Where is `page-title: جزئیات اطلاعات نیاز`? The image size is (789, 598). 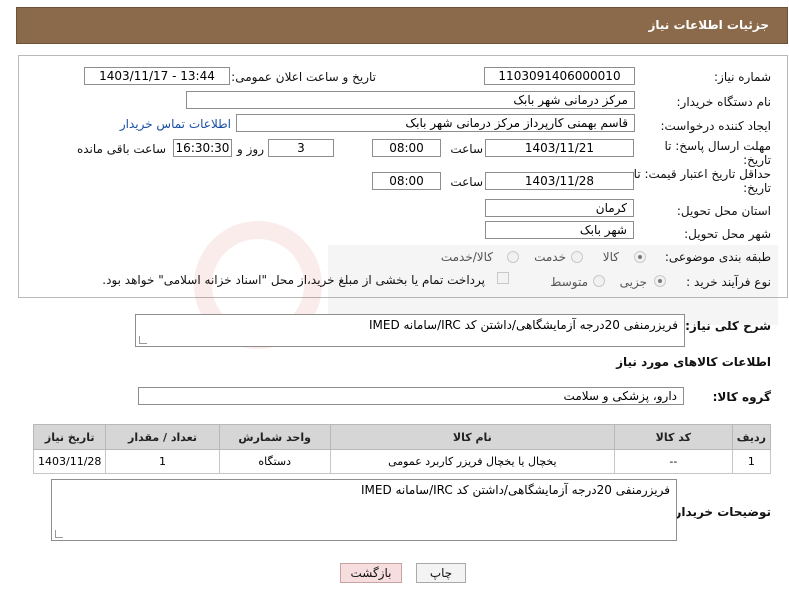 page-title: جزئیات اطلاعات نیاز is located at coordinates (708, 25).